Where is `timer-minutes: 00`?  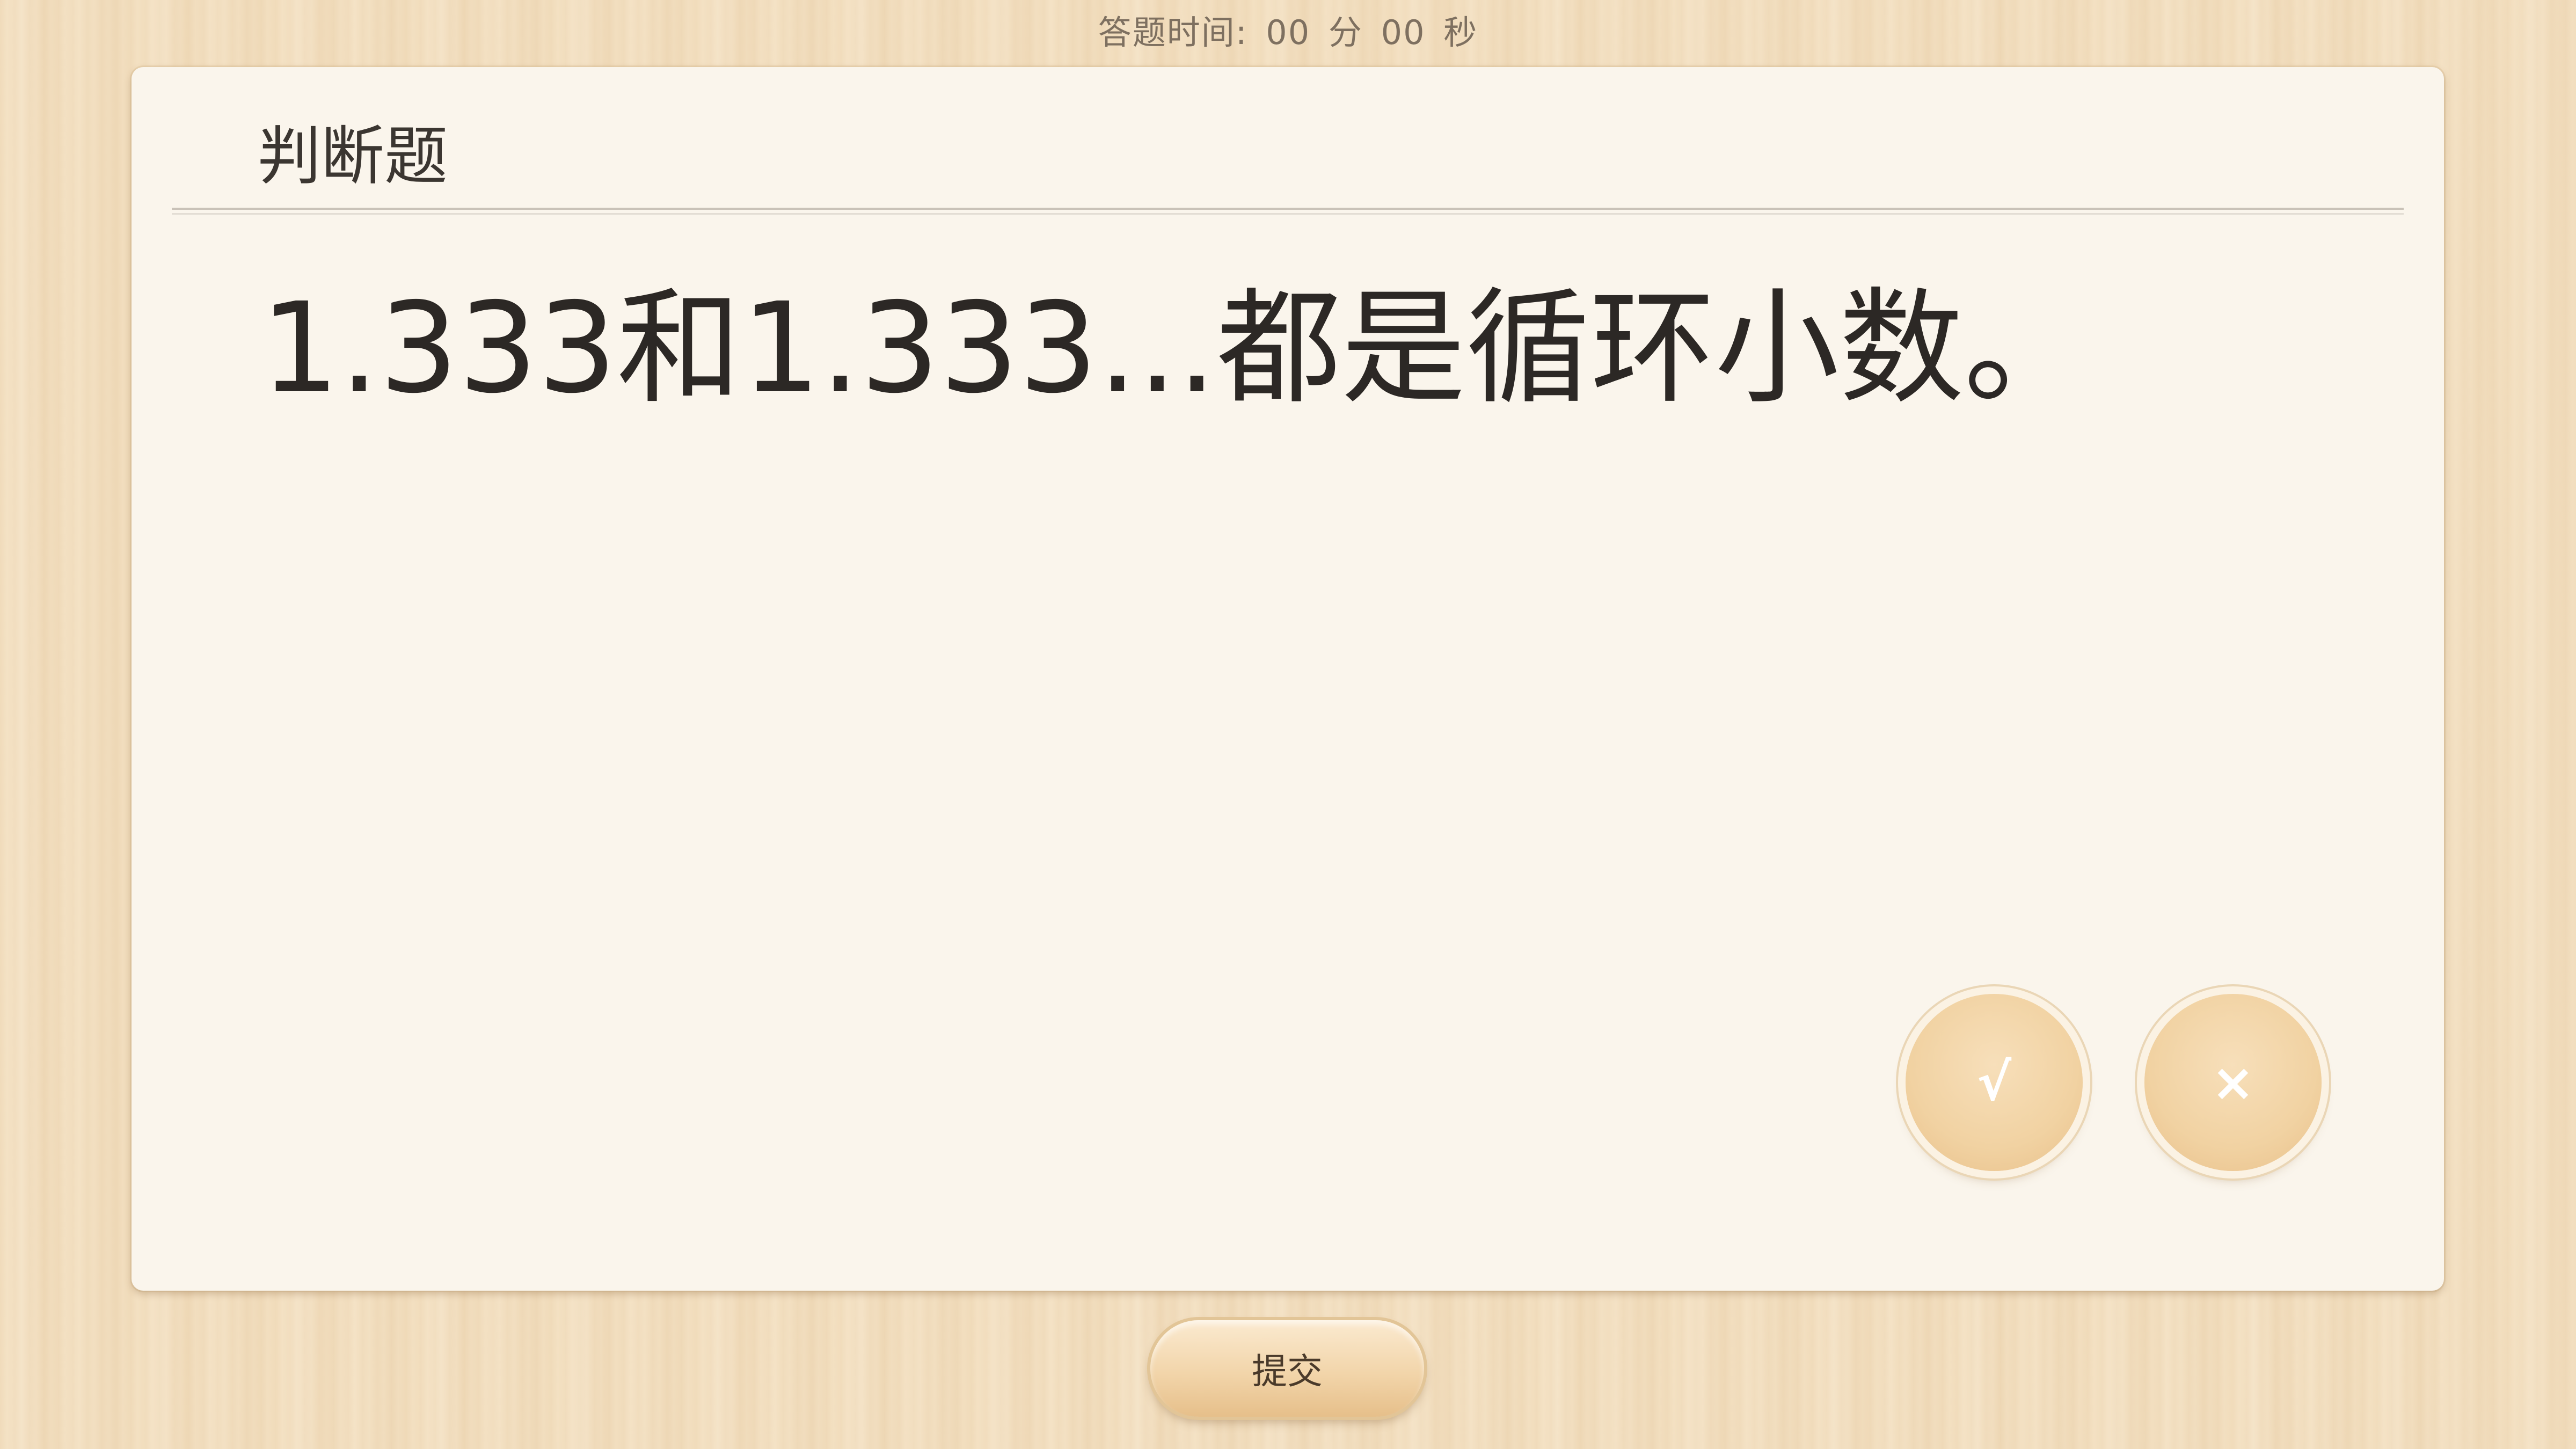
timer-minutes: 00 is located at coordinates (1289, 32).